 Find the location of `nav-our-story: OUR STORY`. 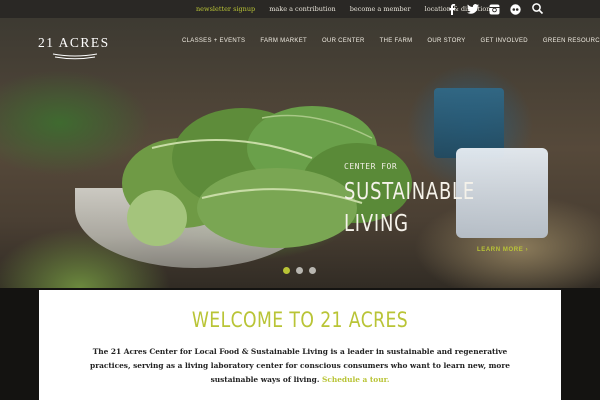

nav-our-story: OUR STORY is located at coordinates (446, 44).